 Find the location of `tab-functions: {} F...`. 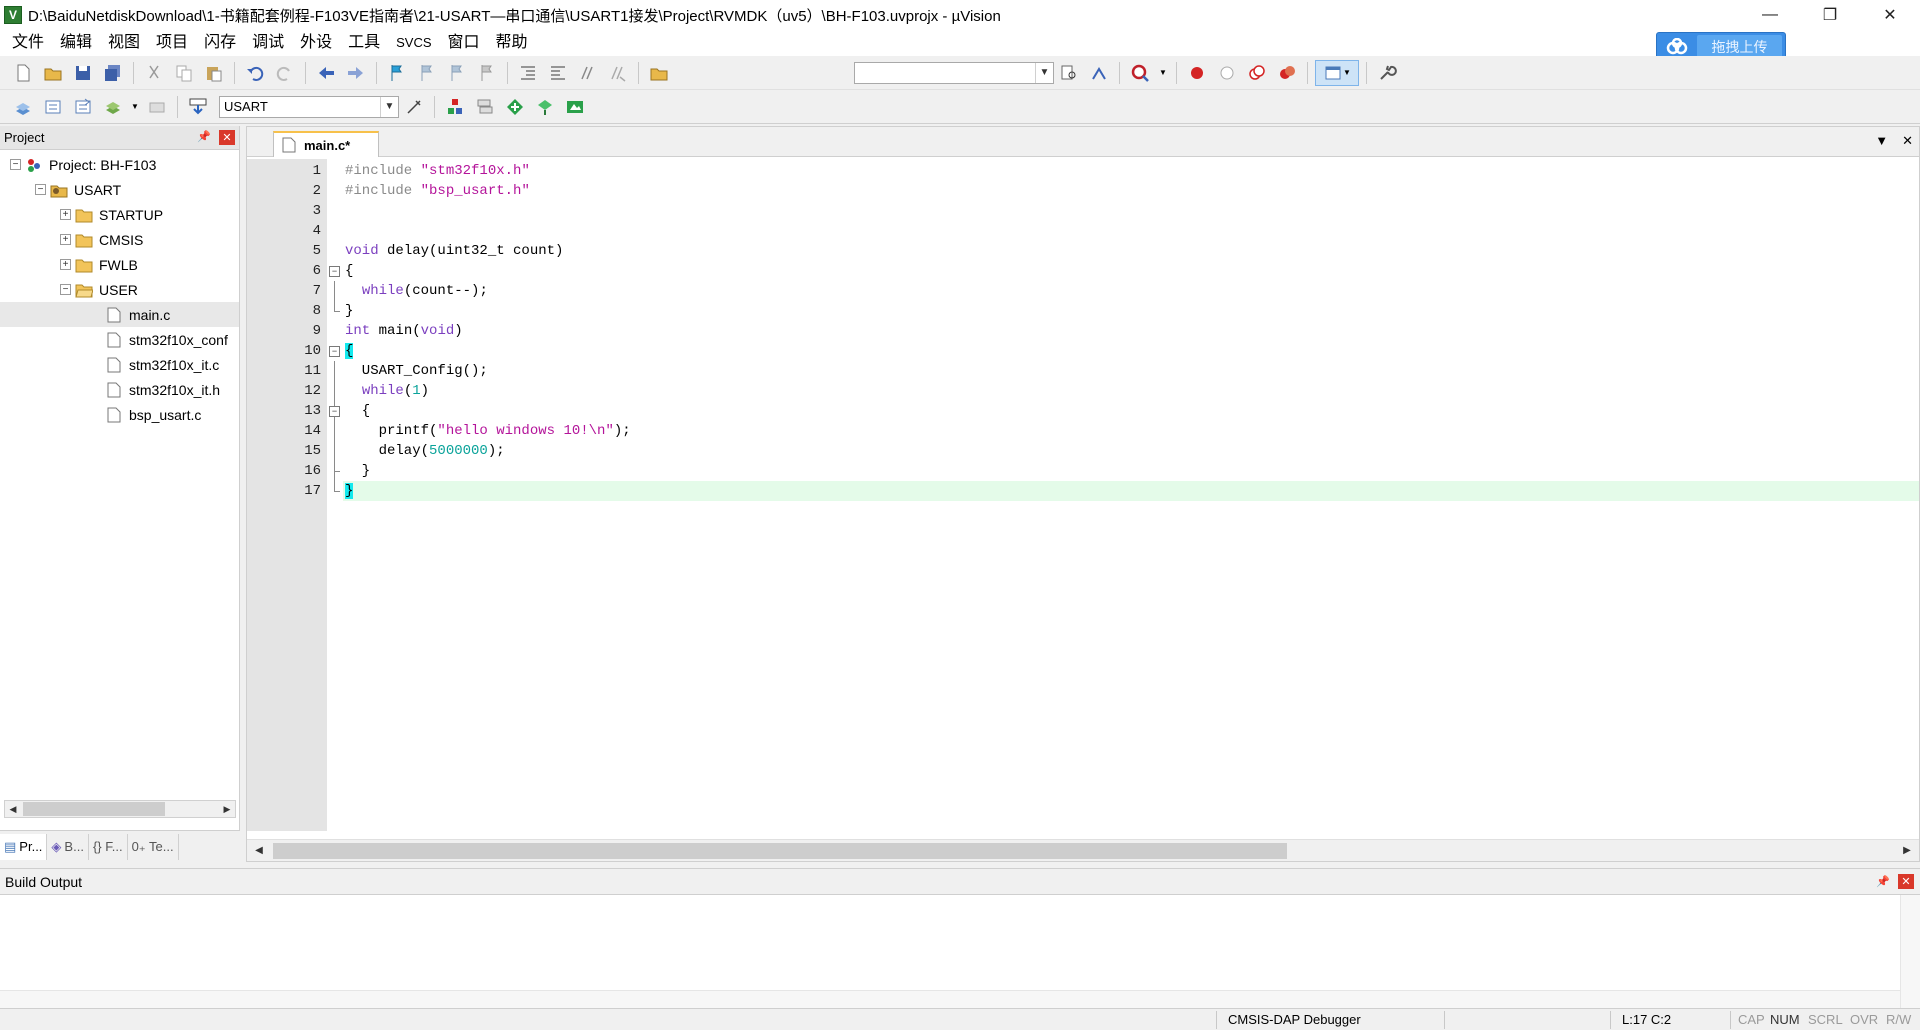

tab-functions: {} F... is located at coordinates (108, 846).